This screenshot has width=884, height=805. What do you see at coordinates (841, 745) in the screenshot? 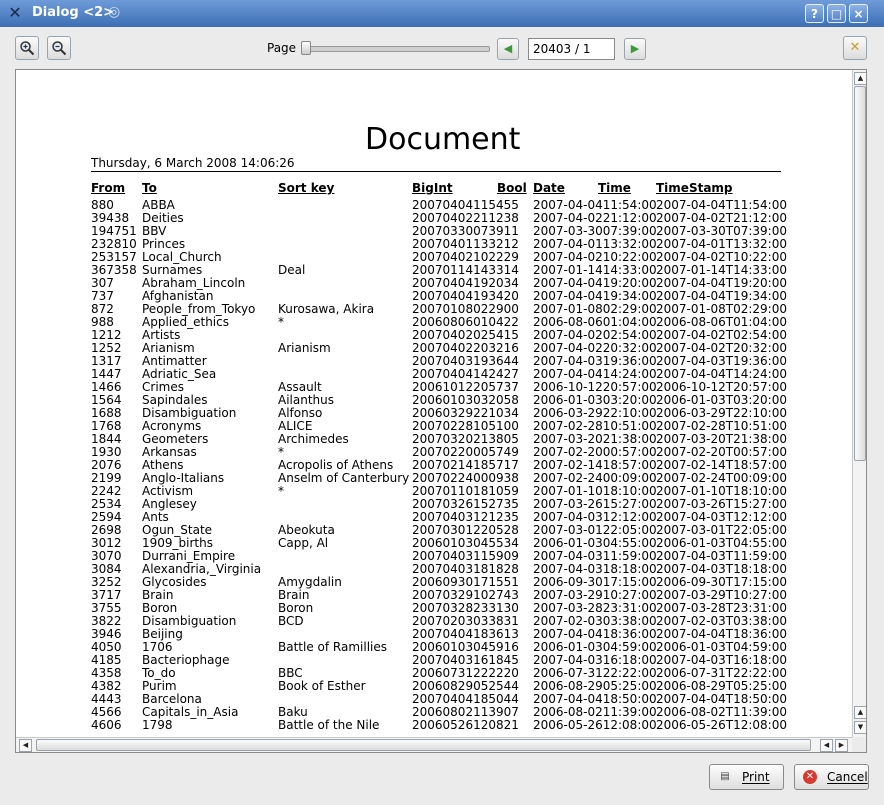
I see `scroll-right-arrow: ▶` at bounding box center [841, 745].